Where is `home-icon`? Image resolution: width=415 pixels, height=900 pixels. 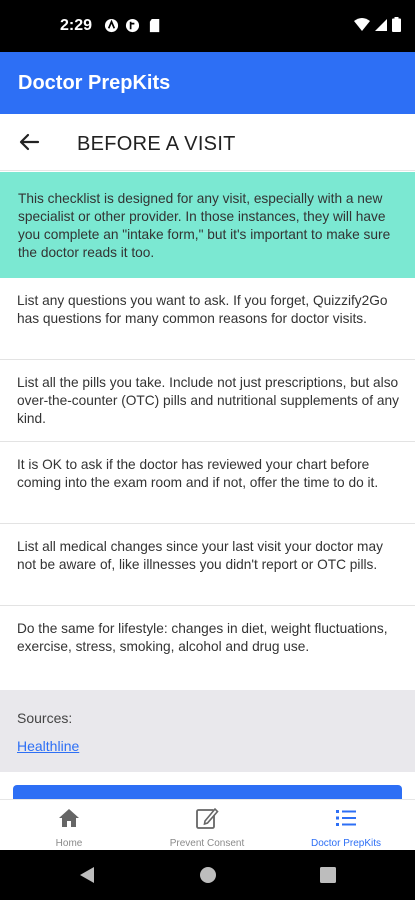 home-icon is located at coordinates (69, 818).